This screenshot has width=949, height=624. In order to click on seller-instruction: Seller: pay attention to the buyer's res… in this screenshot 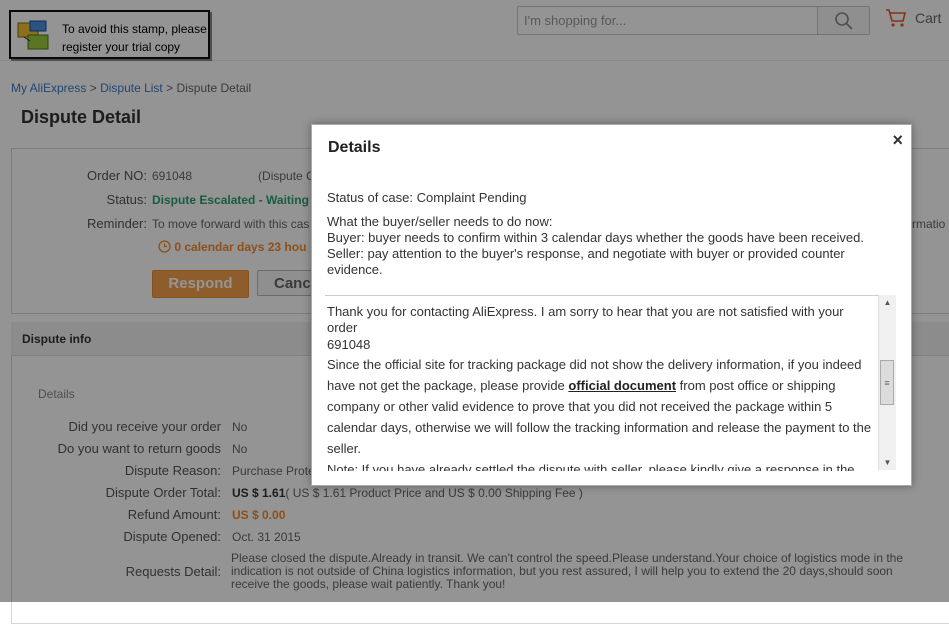, I will do `click(586, 261)`.